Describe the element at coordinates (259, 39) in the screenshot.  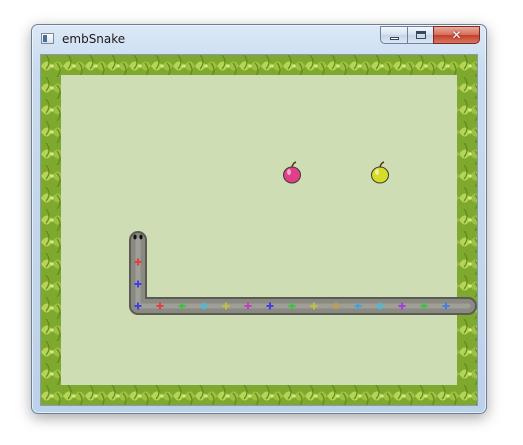
I see `title-bar: embSnake` at that location.